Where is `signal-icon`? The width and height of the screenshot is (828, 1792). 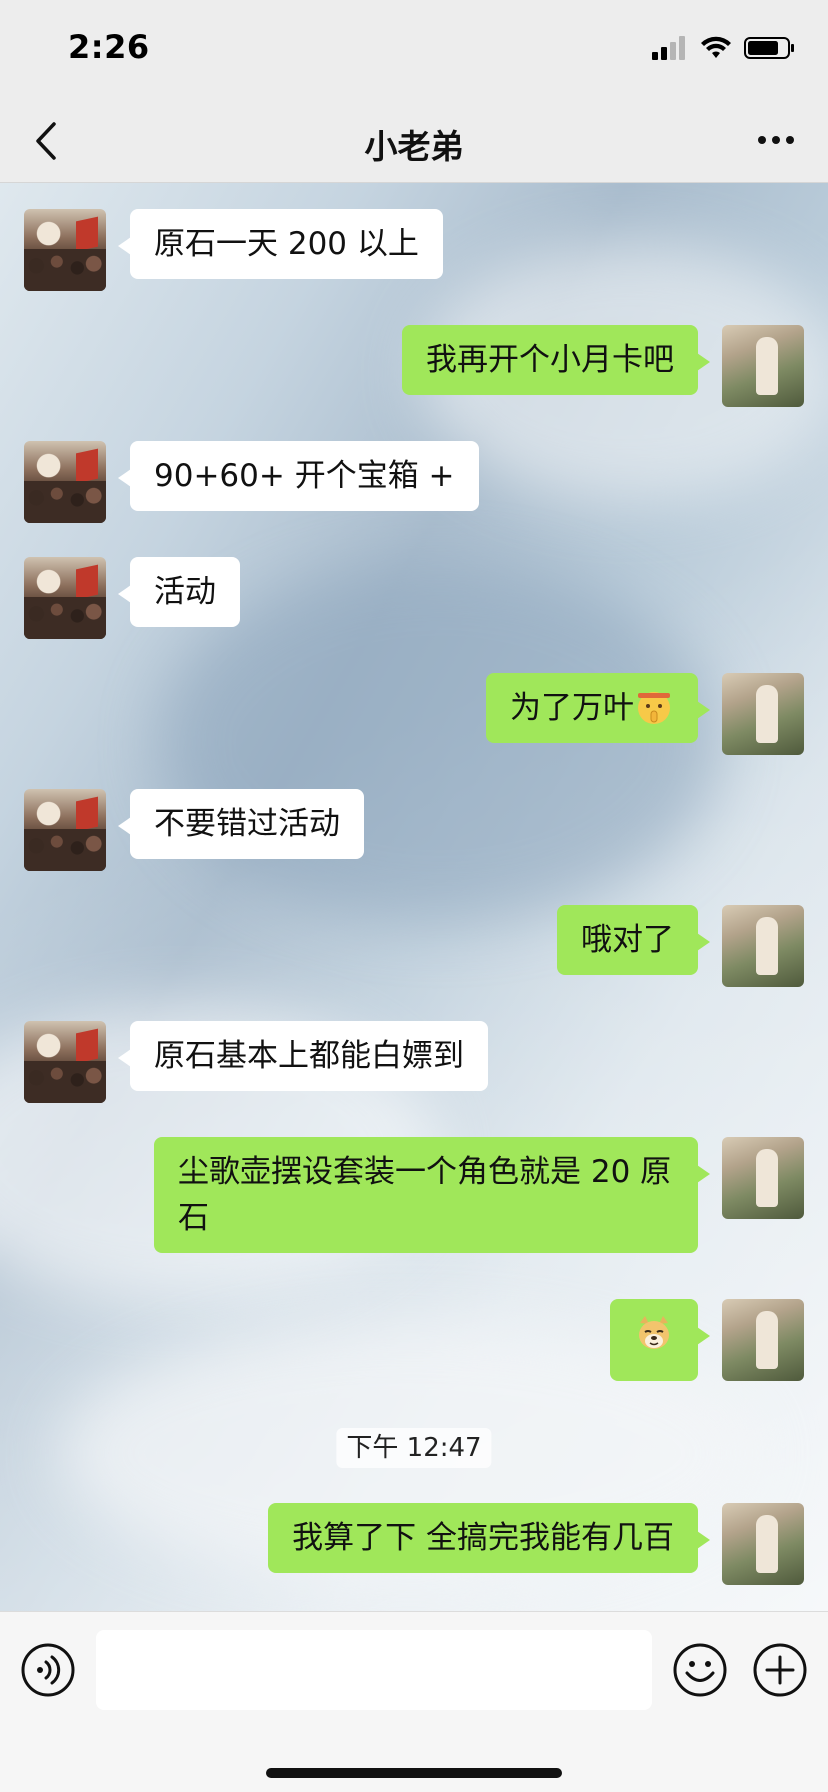 signal-icon is located at coordinates (668, 48).